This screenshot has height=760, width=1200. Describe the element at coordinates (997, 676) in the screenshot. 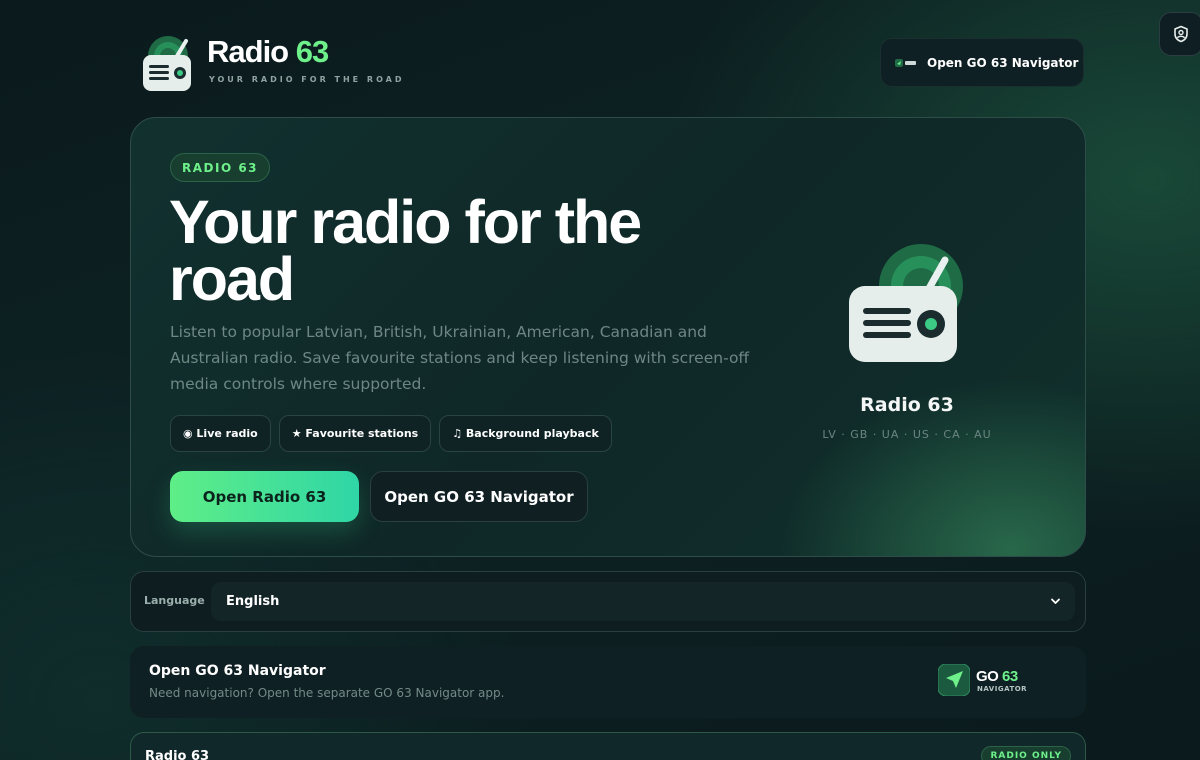

I see `go63-logo-word: GO 63` at that location.